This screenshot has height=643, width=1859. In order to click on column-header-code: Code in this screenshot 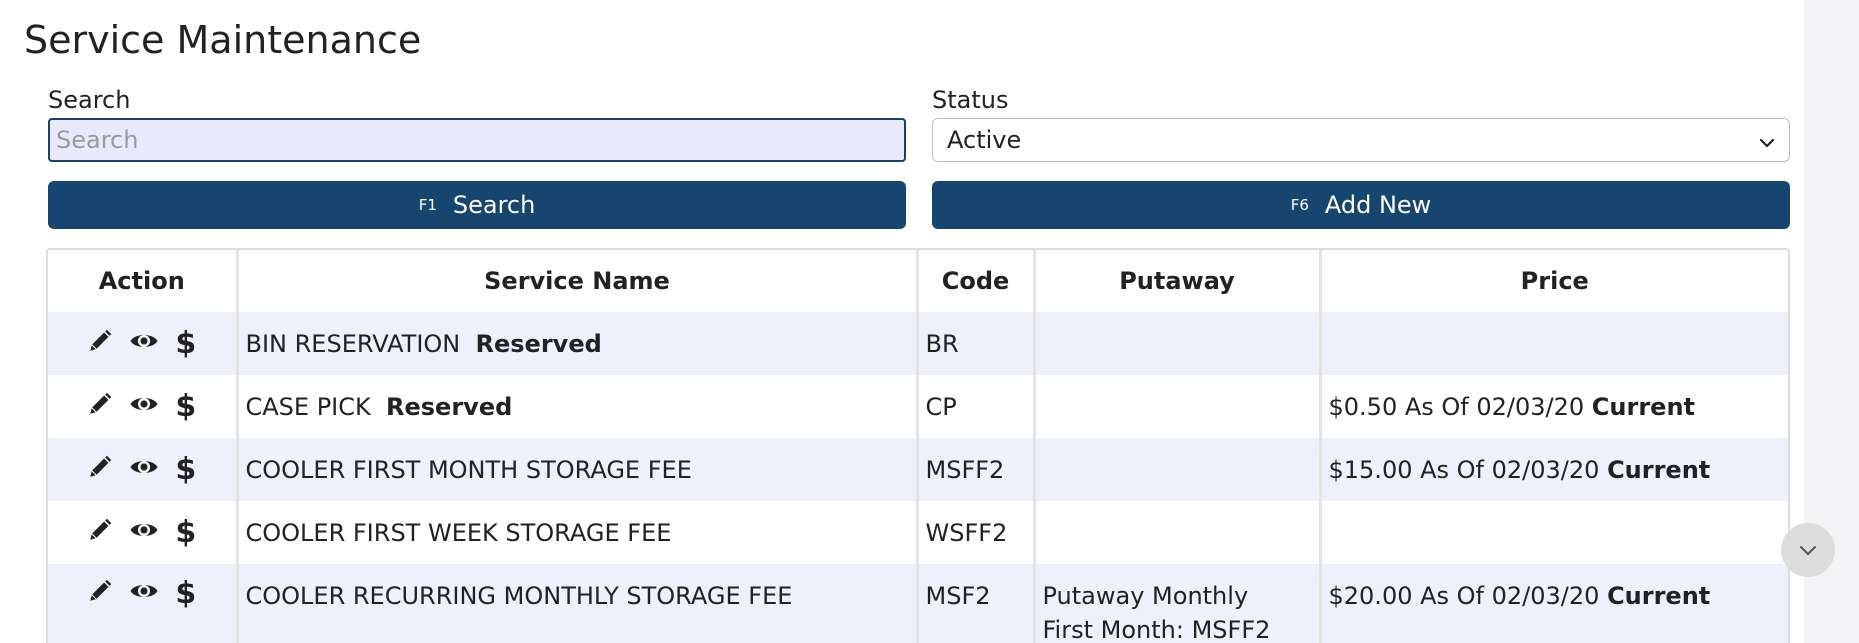, I will do `click(976, 281)`.